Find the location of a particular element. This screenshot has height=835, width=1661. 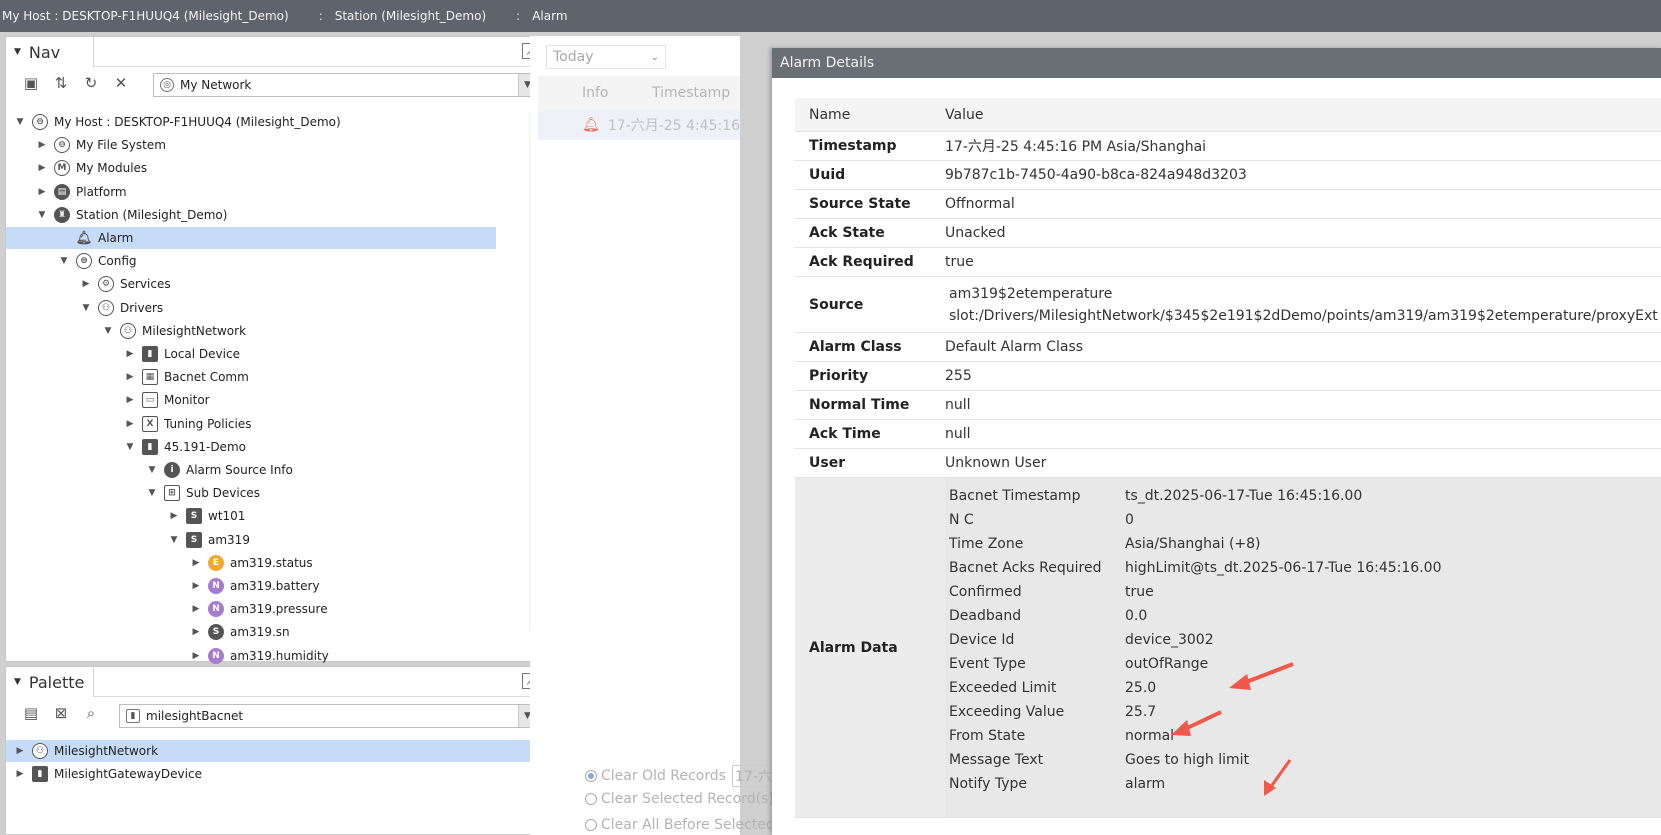

find-icon: ⌕ is located at coordinates (91, 713).